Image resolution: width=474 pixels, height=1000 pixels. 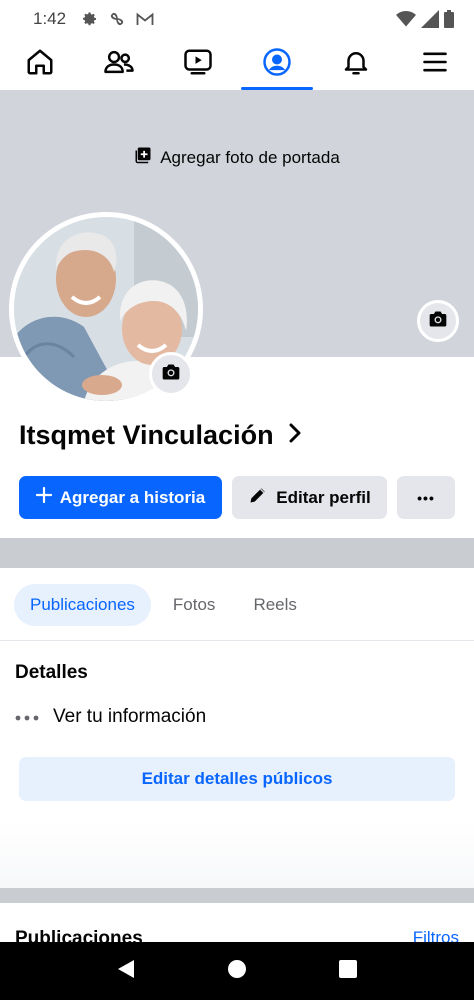 What do you see at coordinates (43, 497) in the screenshot?
I see `plus-icon` at bounding box center [43, 497].